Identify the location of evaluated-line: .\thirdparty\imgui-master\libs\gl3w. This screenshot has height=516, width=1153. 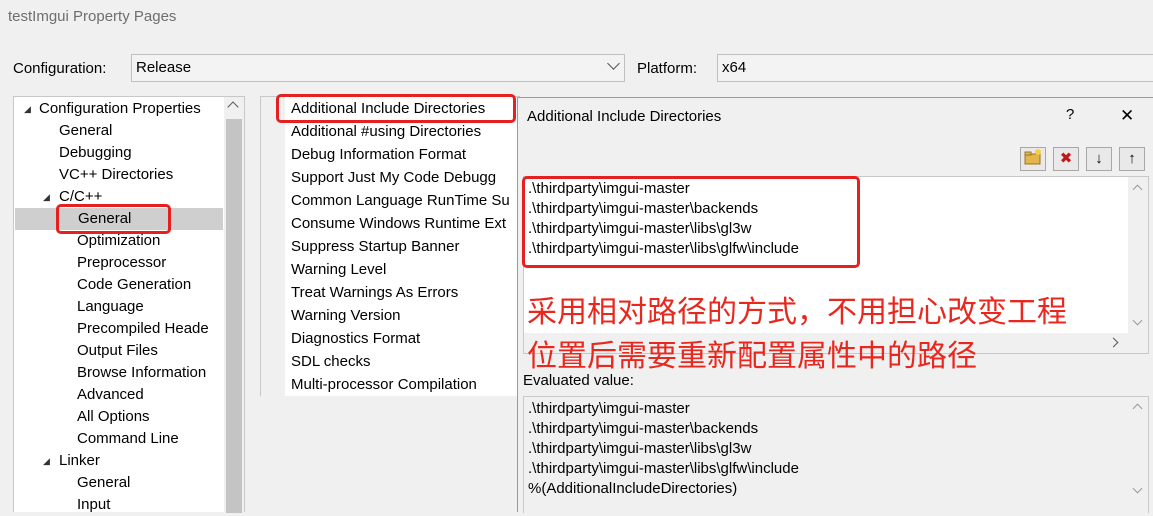
(640, 448).